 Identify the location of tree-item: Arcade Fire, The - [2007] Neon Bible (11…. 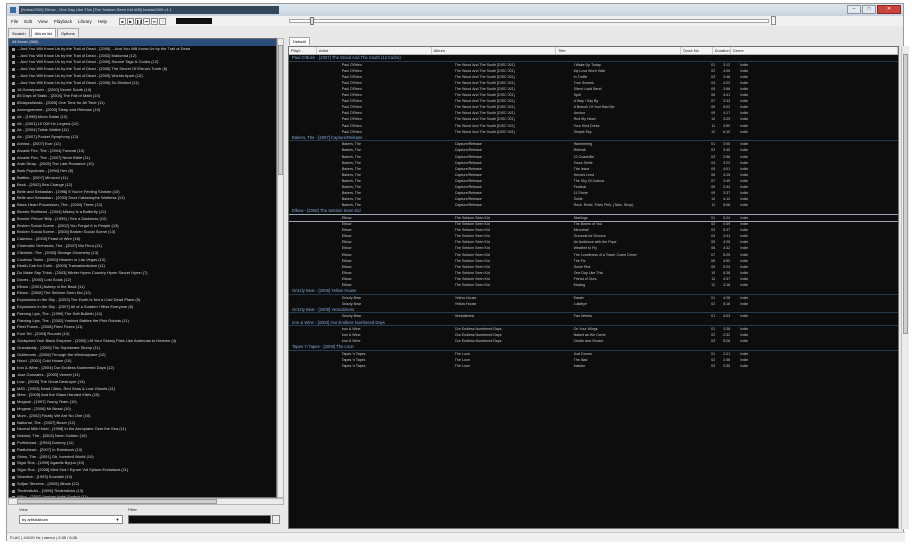
(142, 158).